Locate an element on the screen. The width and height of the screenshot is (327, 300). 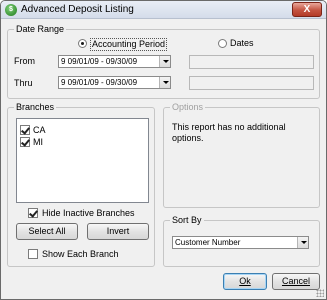
invert-button: Invert is located at coordinates (118, 231).